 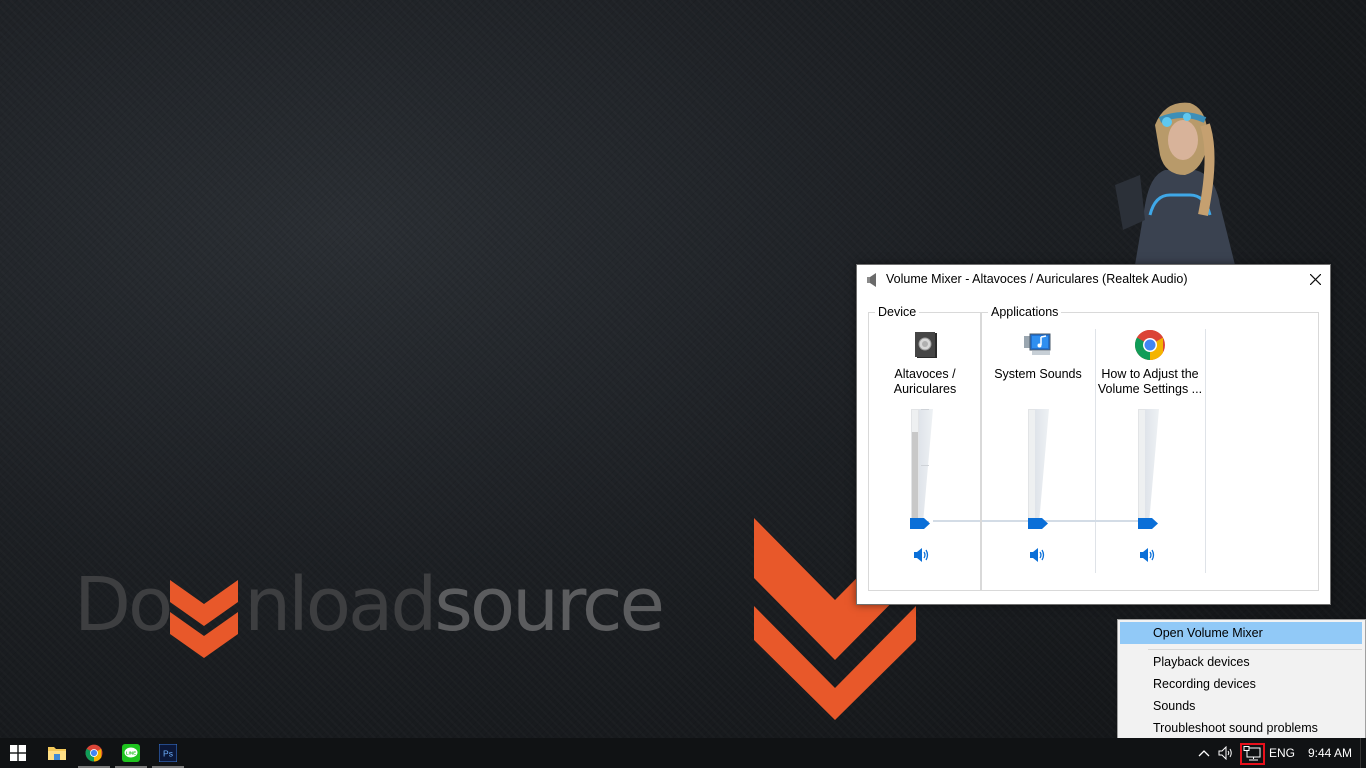 I want to click on mute-button-device, so click(x=922, y=555).